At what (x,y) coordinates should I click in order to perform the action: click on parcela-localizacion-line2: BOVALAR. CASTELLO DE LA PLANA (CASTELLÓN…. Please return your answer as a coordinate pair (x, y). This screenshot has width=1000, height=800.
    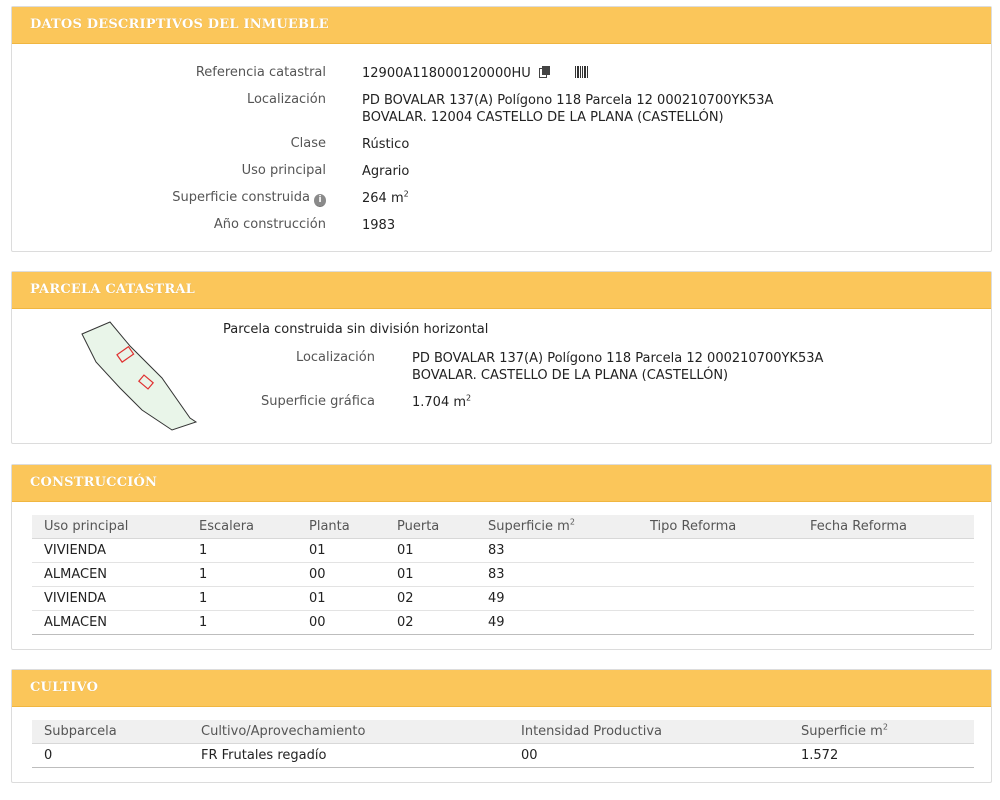
    Looking at the image, I should click on (570, 375).